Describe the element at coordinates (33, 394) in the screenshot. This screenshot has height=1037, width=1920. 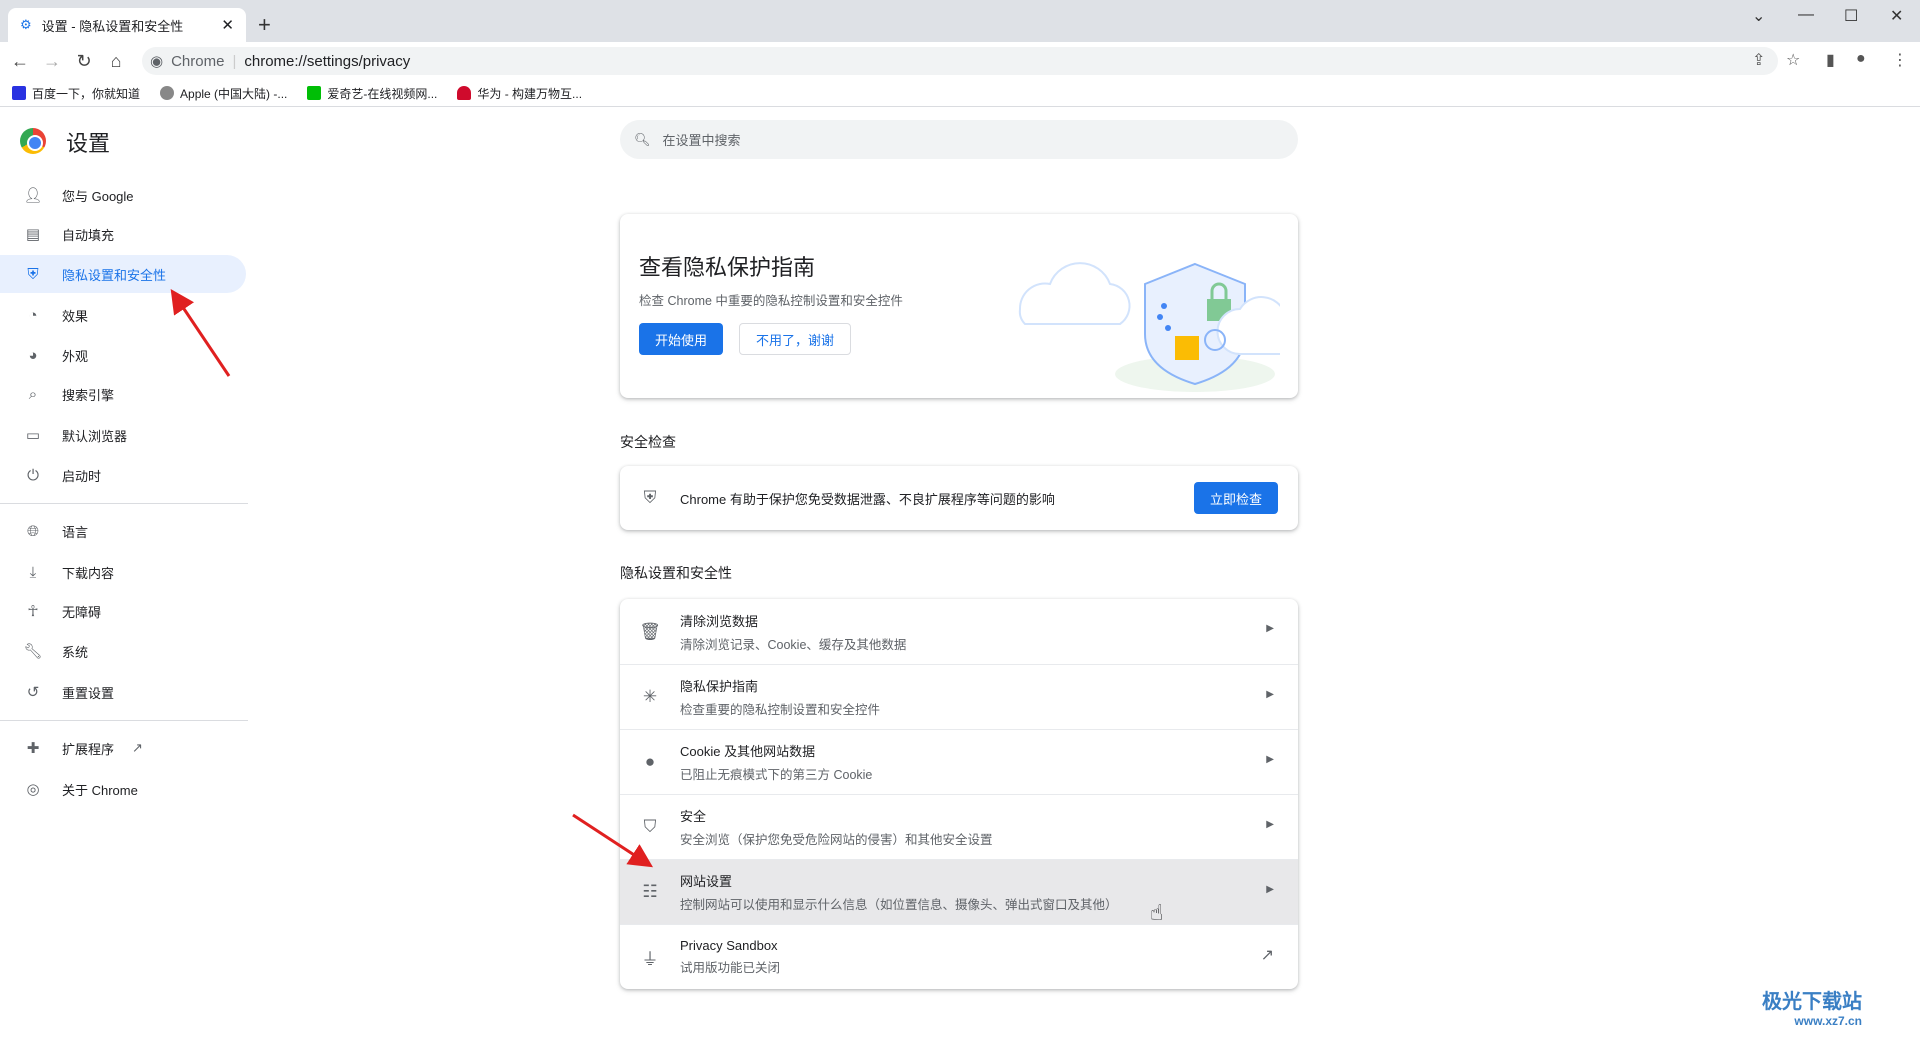
I see `search-icon: ⌕` at that location.